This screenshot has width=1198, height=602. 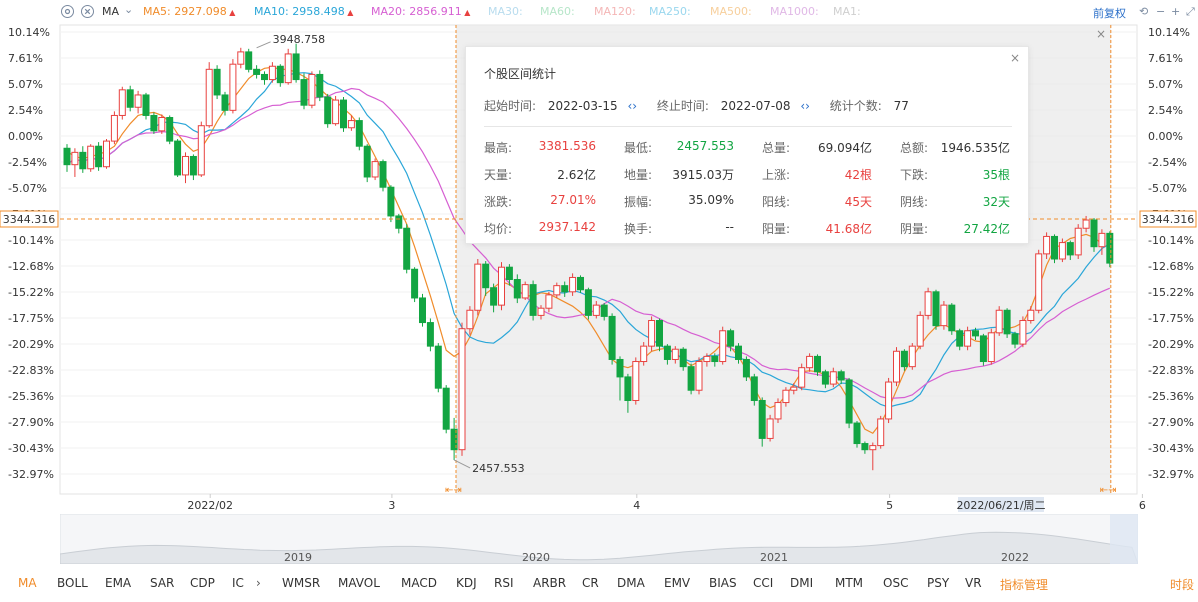 What do you see at coordinates (359, 583) in the screenshot?
I see `tab-mavol: MAVOL` at bounding box center [359, 583].